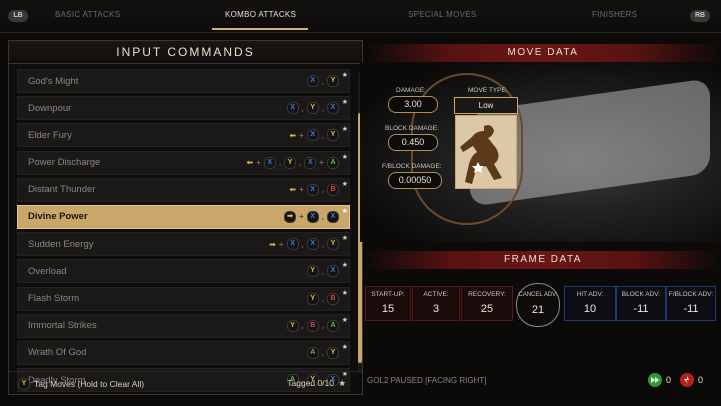 The width and height of the screenshot is (721, 406). Describe the element at coordinates (50, 108) in the screenshot. I see `move-name: Downpour` at that location.